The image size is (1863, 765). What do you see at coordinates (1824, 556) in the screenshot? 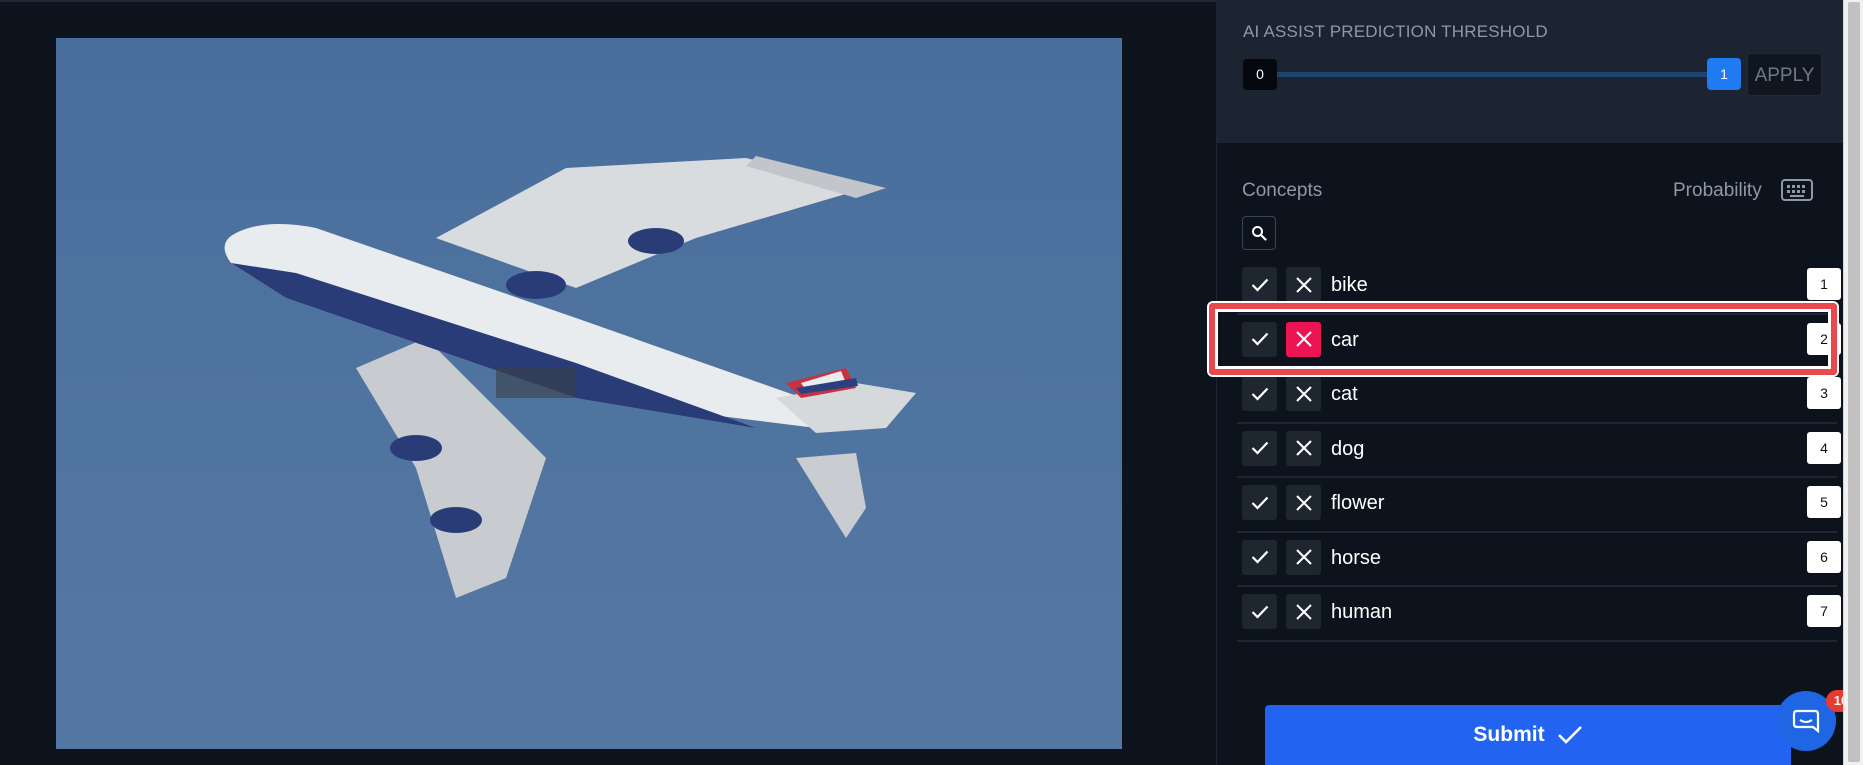
I see `shortcut-badge: 6` at bounding box center [1824, 556].